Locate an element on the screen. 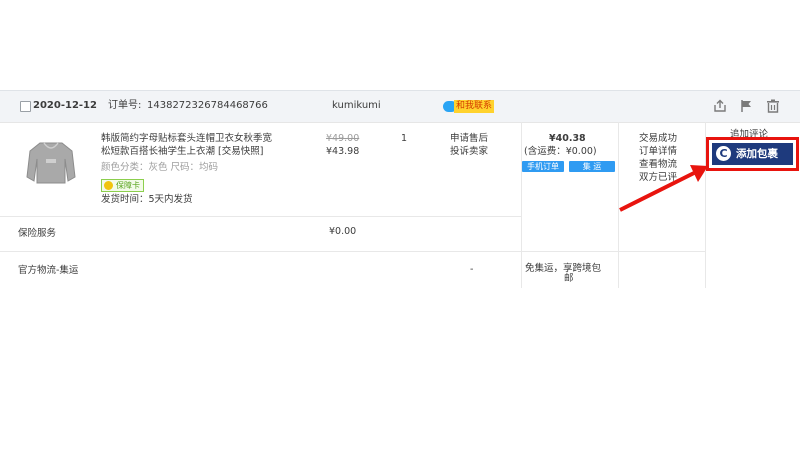 The image size is (800, 450). order-details-link: 订单详情 is located at coordinates (658, 151).